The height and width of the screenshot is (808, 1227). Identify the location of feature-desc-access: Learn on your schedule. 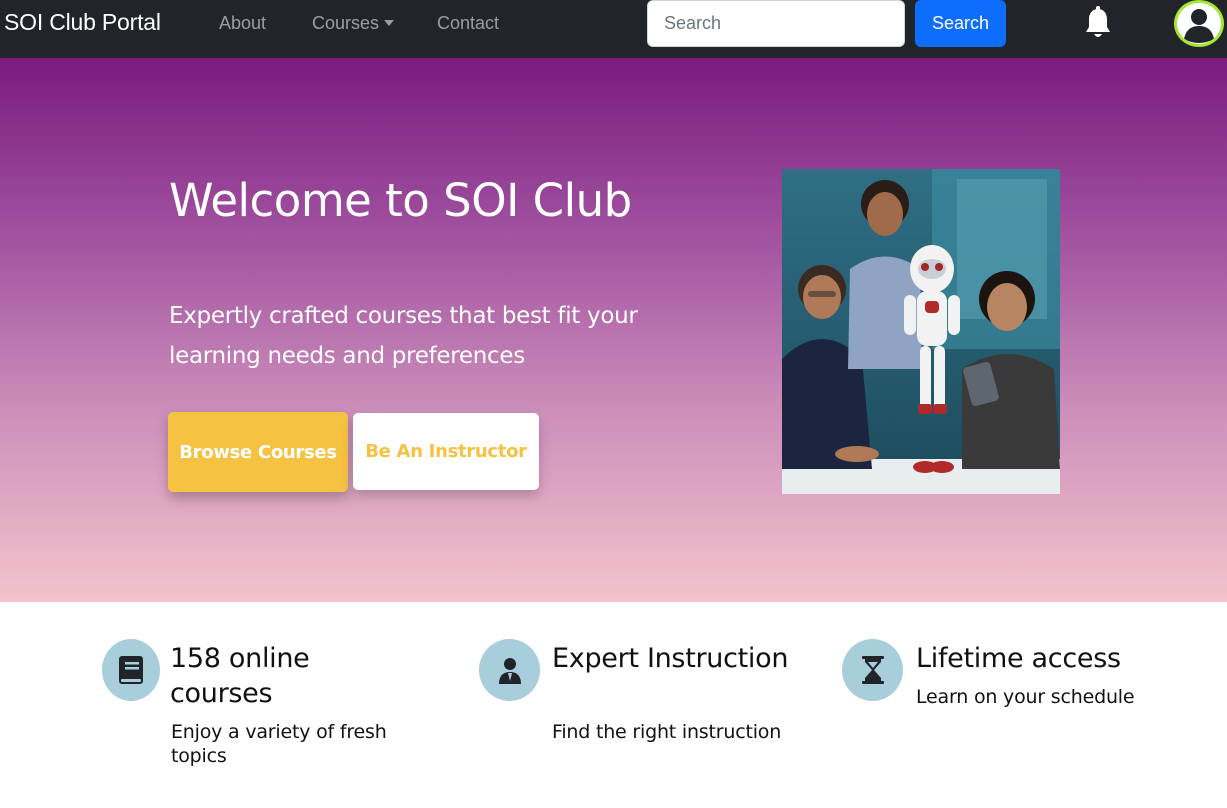
(1025, 697).